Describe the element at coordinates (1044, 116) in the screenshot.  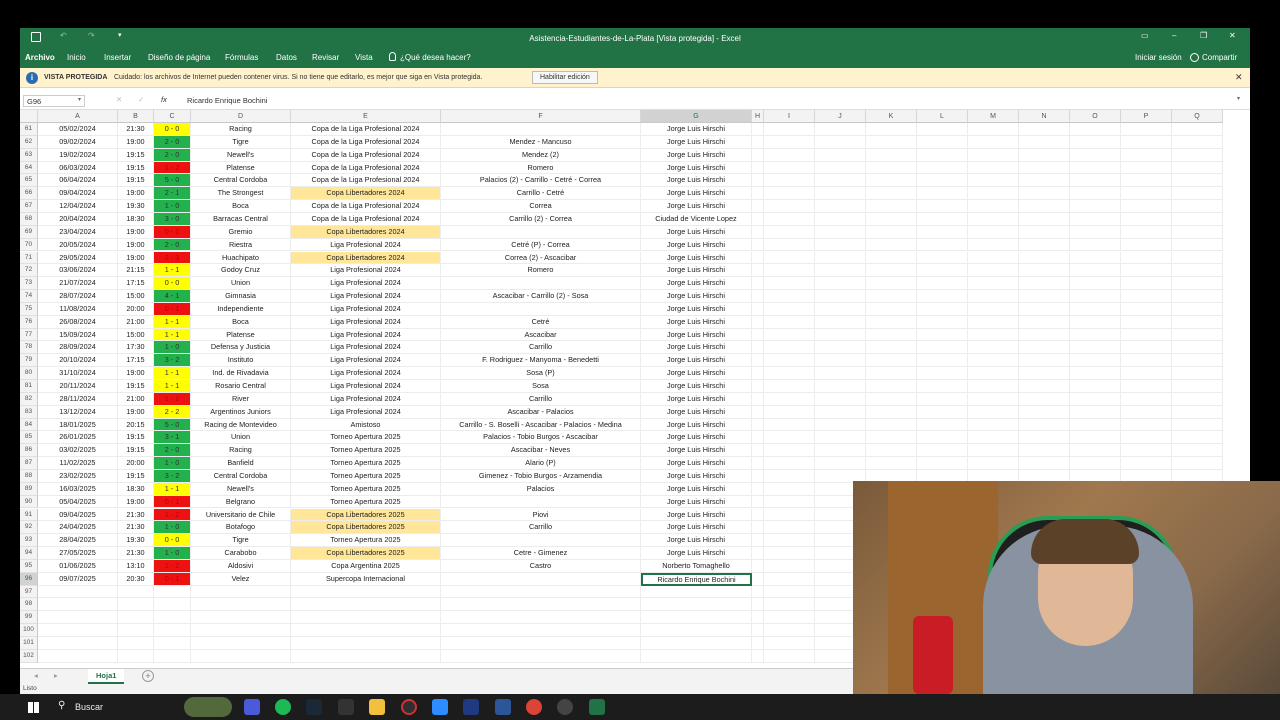
I see `column-header-n: N` at that location.